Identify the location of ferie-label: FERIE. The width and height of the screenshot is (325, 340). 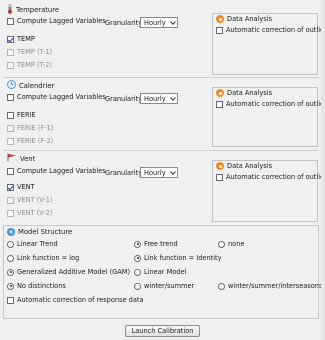
(26, 115).